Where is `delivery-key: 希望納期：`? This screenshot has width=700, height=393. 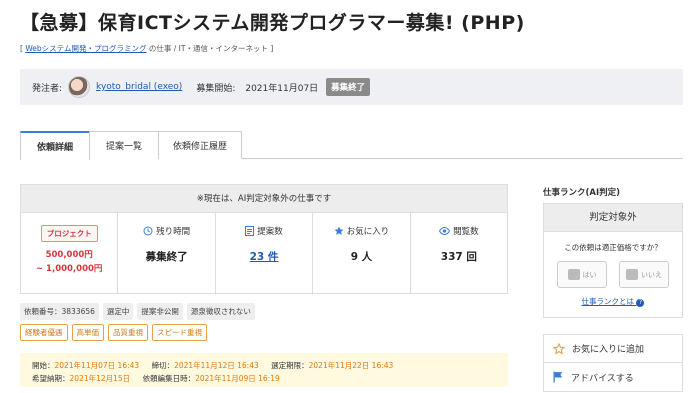
delivery-key: 希望納期： is located at coordinates (51, 378).